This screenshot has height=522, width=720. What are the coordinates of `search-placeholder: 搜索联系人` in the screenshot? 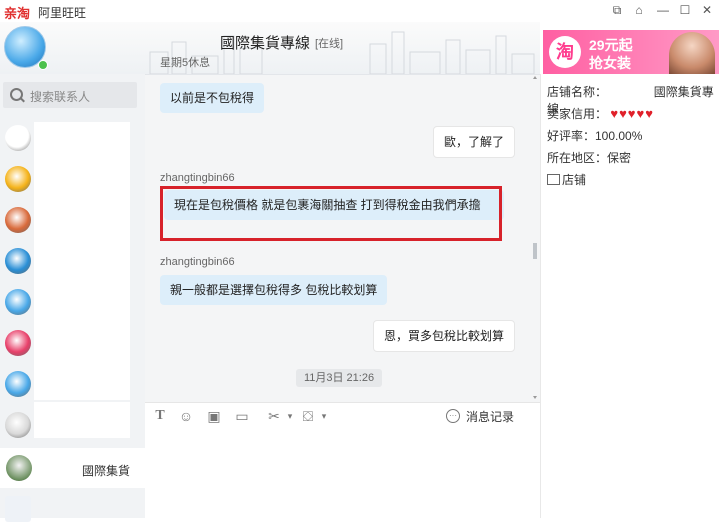 It's located at (60, 97).